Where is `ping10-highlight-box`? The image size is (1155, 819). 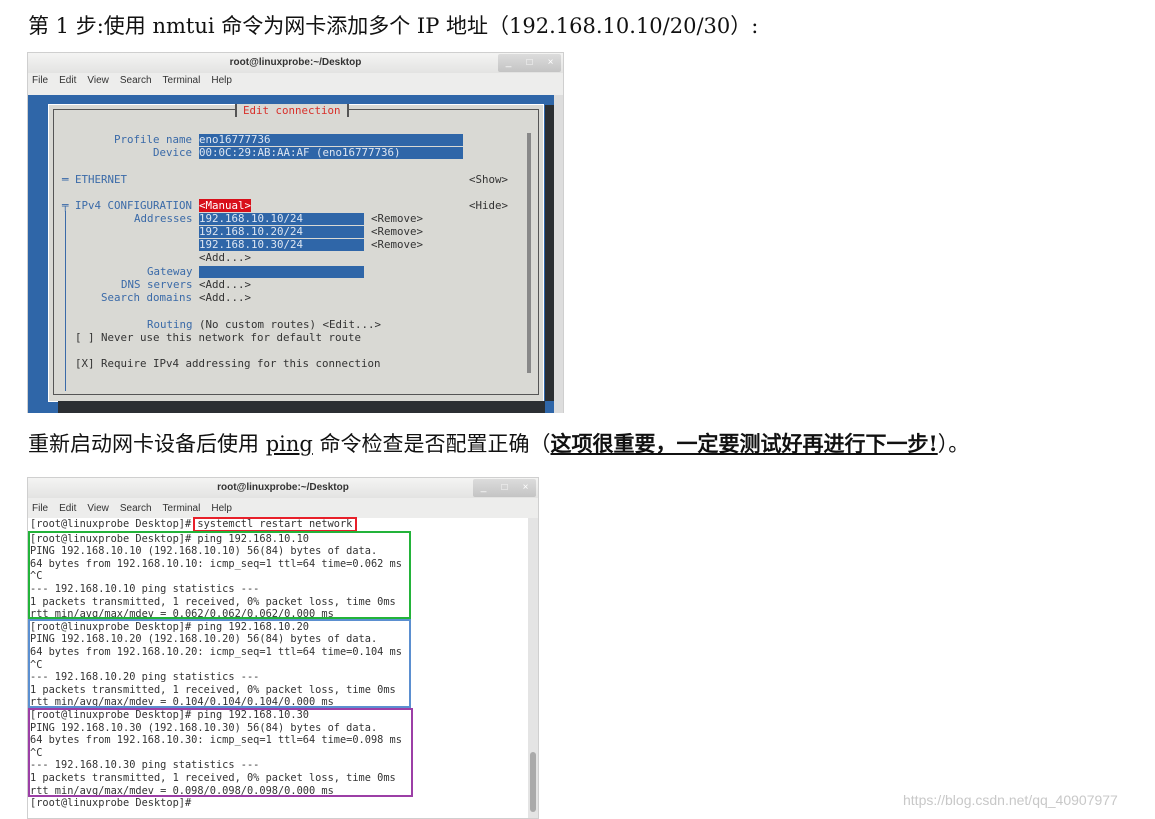 ping10-highlight-box is located at coordinates (219, 575).